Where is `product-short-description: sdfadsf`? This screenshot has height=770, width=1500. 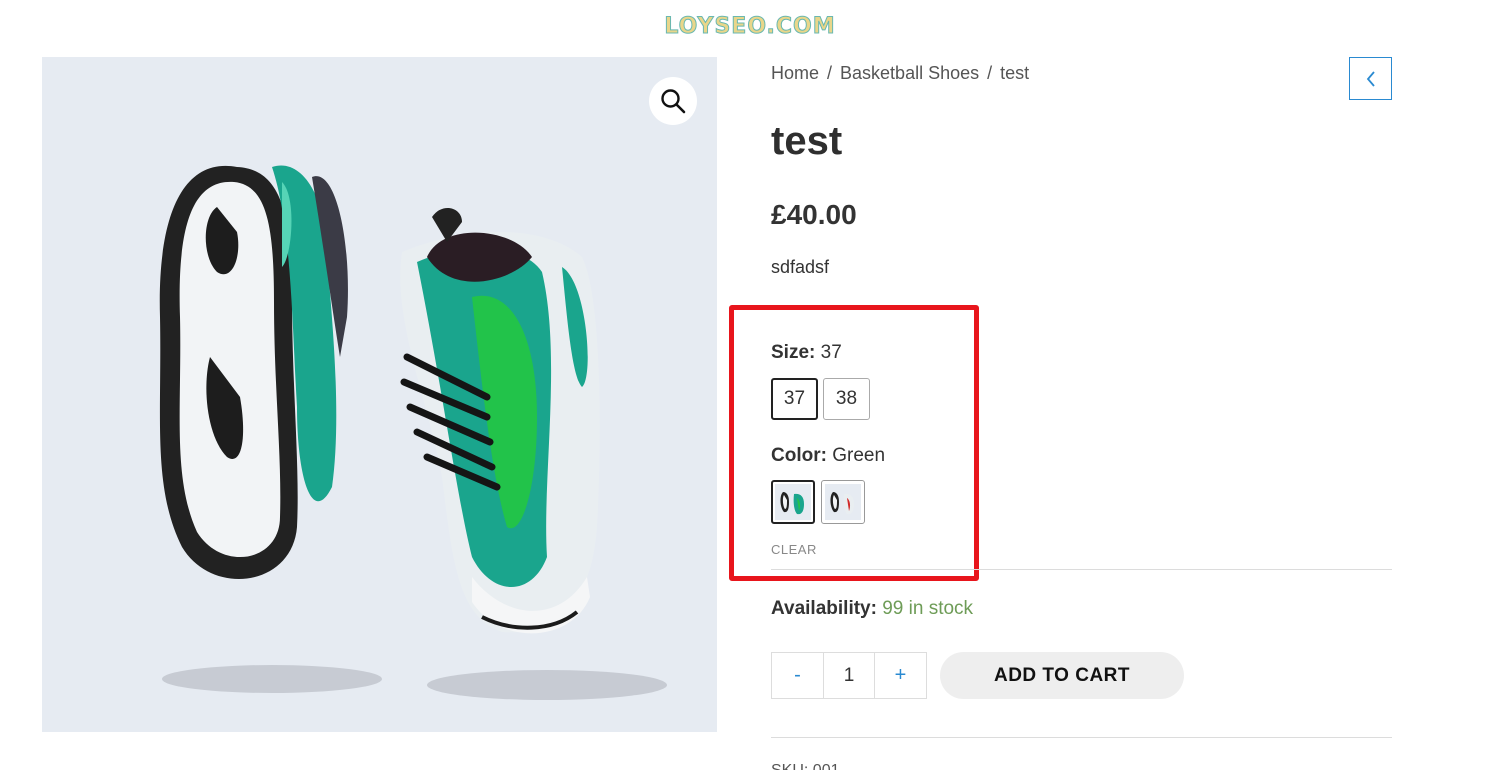
product-short-description: sdfadsf is located at coordinates (800, 267).